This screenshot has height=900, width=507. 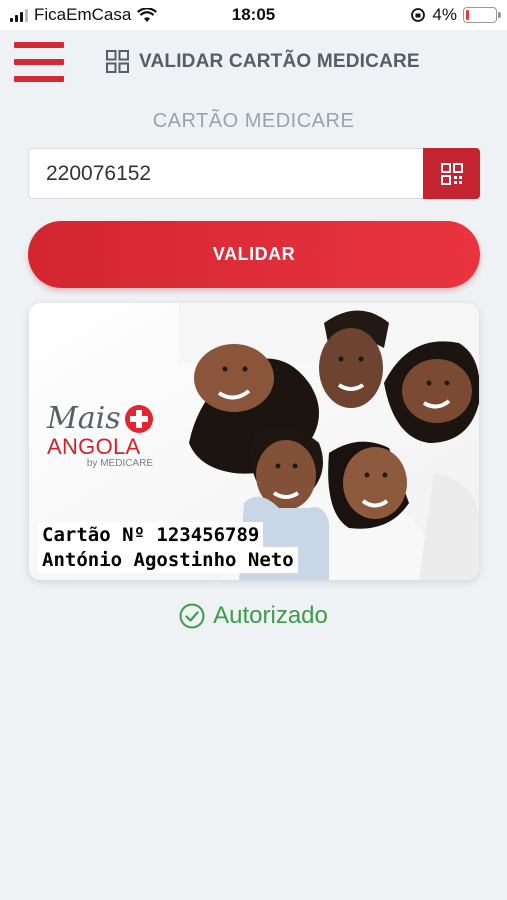 I want to click on validation-status: Autorizado, so click(x=253, y=616).